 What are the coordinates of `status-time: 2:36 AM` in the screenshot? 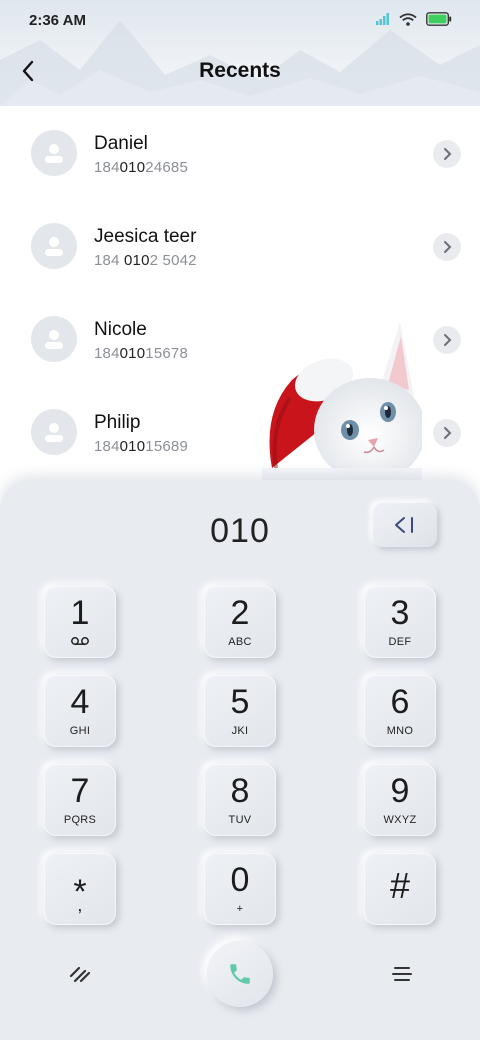 It's located at (57, 20).